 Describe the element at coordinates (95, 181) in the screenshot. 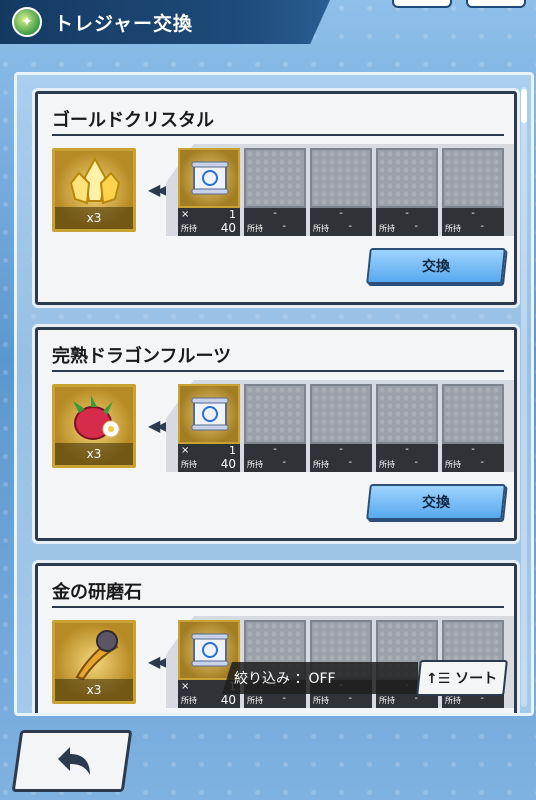

I see `gold-crystal-icon` at that location.